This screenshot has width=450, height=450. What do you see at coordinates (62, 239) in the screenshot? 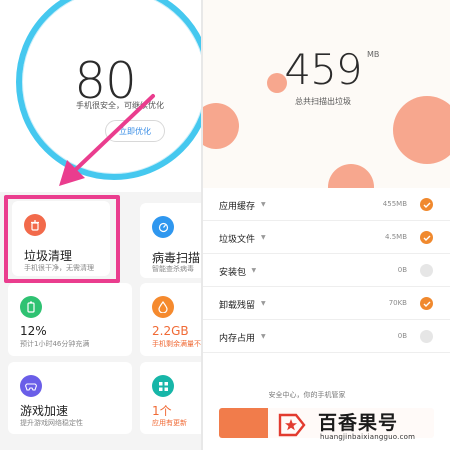
I see `highlight-box` at bounding box center [62, 239].